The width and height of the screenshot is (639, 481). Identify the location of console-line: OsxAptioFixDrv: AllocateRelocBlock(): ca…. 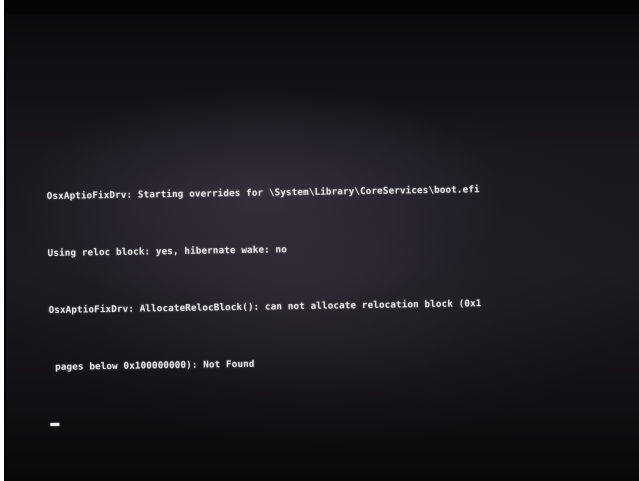
(268, 307).